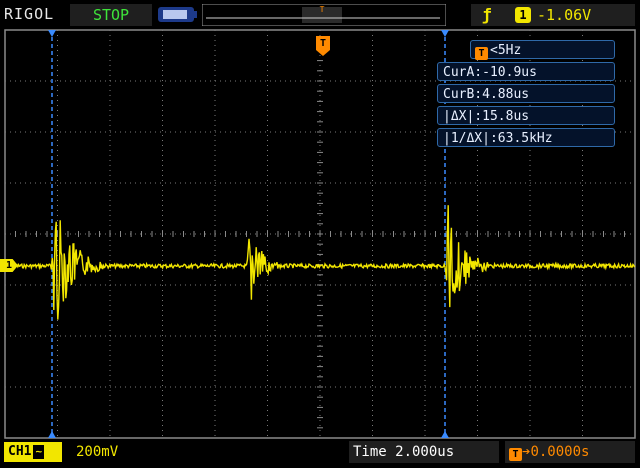 This screenshot has width=640, height=468. I want to click on cursor-b-bottom-marker, so click(445, 434).